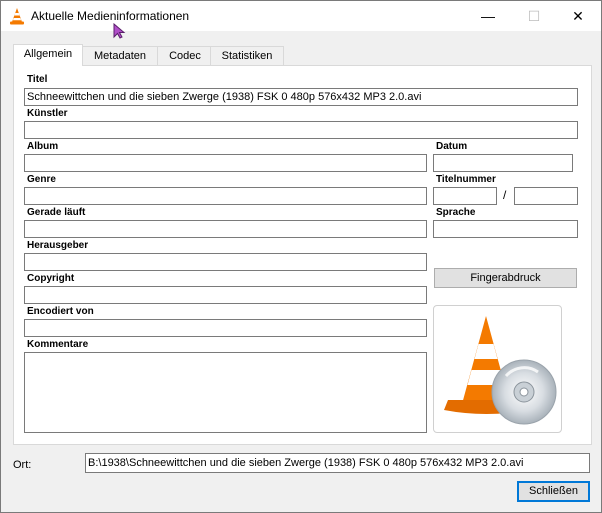 This screenshot has width=602, height=513. What do you see at coordinates (488, 16) in the screenshot?
I see `minimize-button: —` at bounding box center [488, 16].